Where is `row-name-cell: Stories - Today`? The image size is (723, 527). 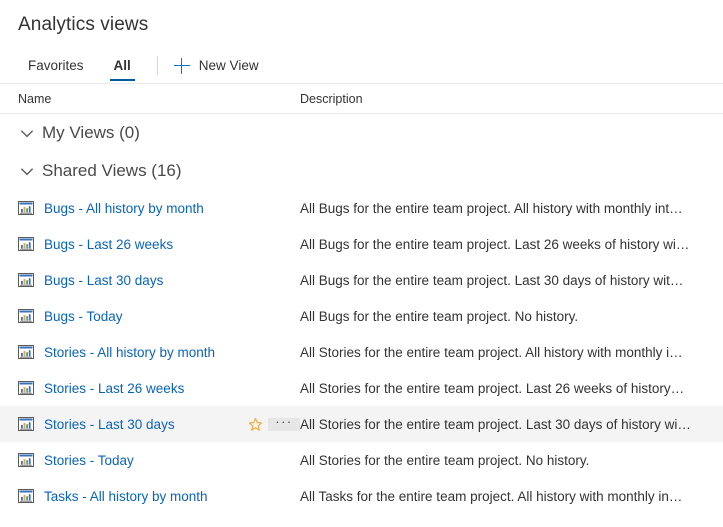 row-name-cell: Stories - Today is located at coordinates (150, 460).